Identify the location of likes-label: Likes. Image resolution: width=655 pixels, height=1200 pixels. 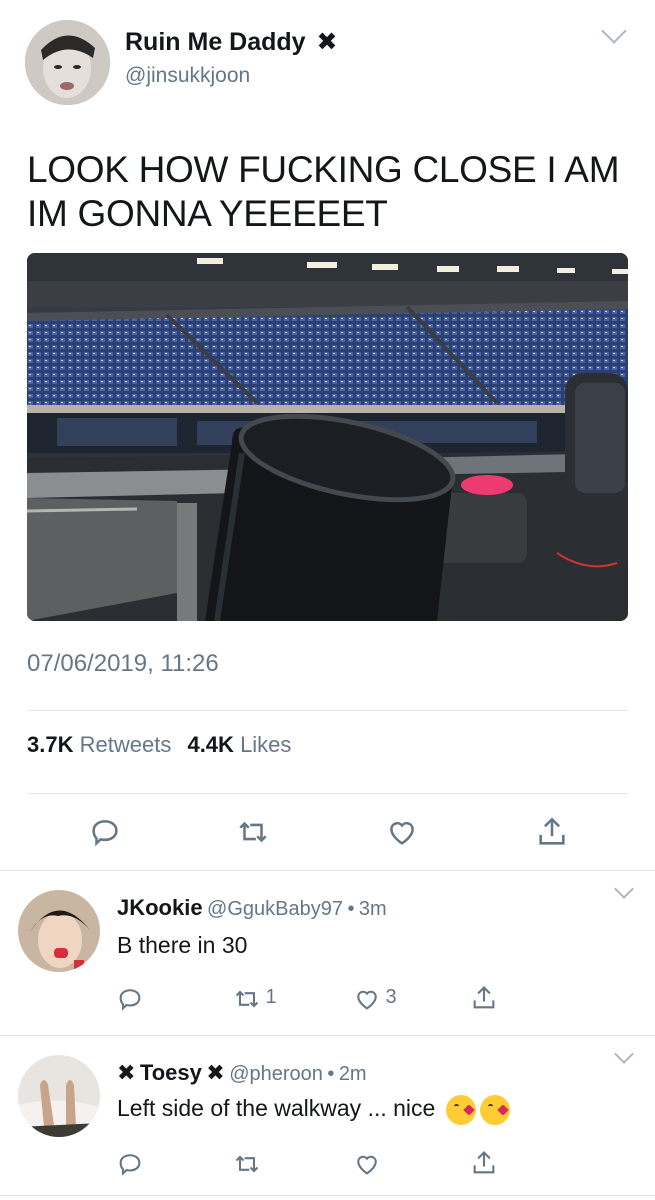
(266, 744).